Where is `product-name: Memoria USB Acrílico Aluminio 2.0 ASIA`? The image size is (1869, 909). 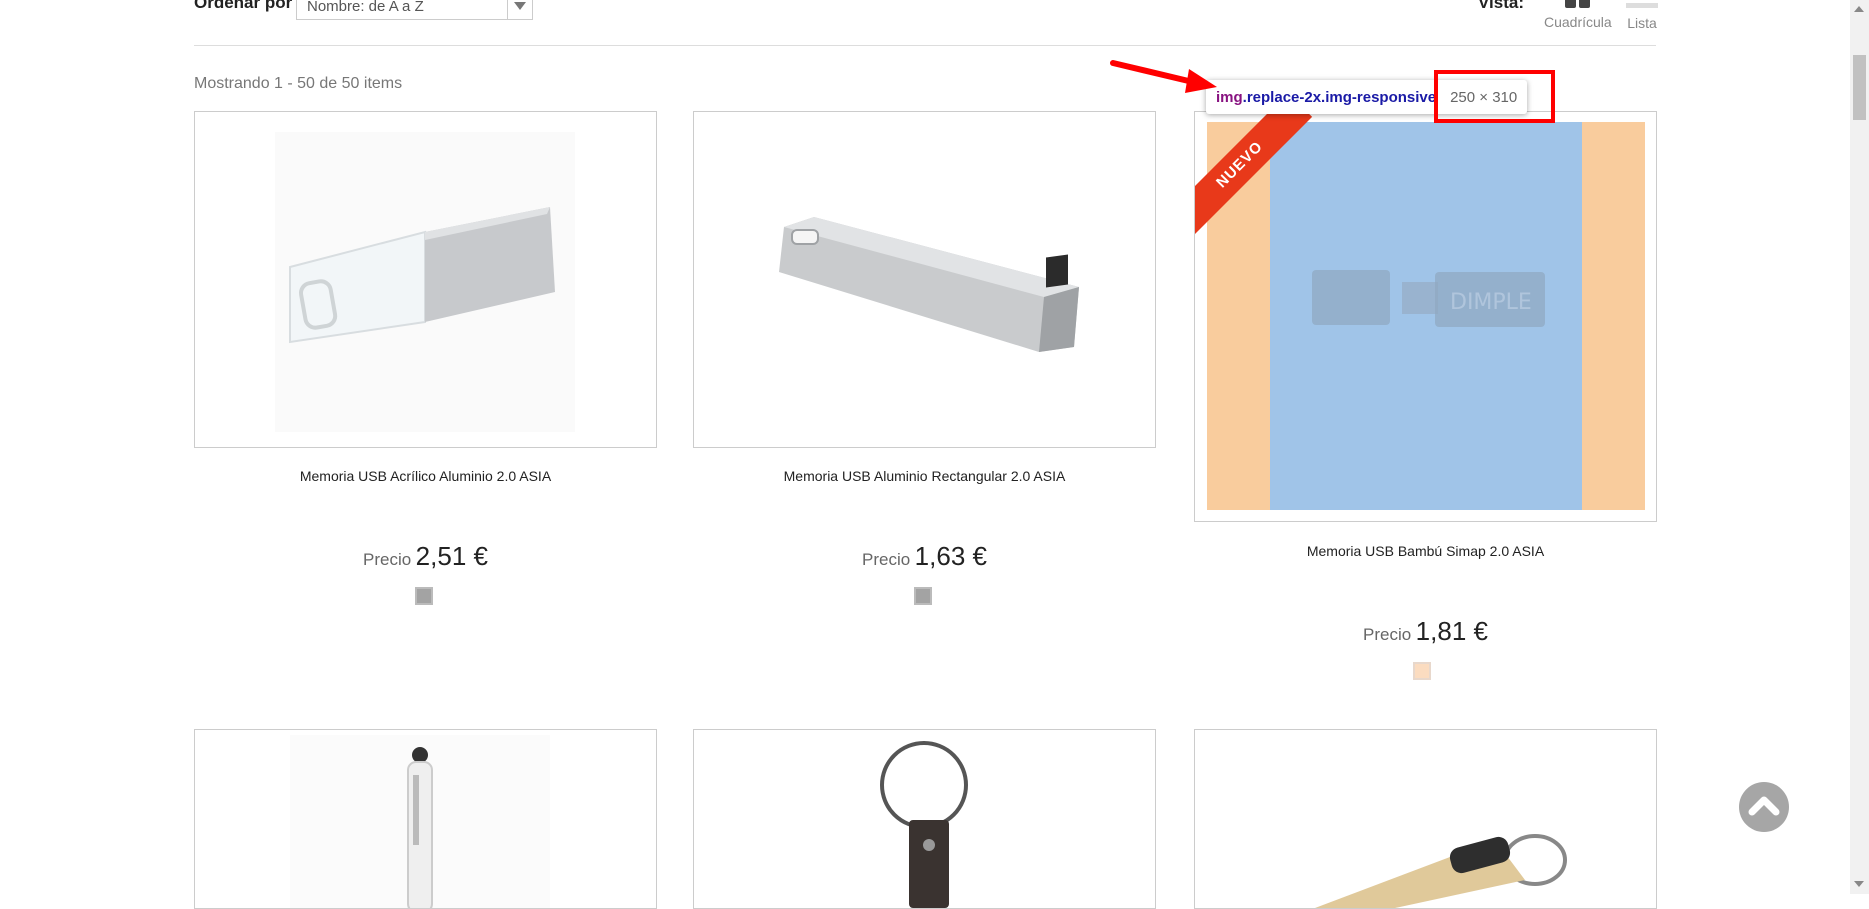
product-name: Memoria USB Acrílico Aluminio 2.0 ASIA is located at coordinates (425, 476).